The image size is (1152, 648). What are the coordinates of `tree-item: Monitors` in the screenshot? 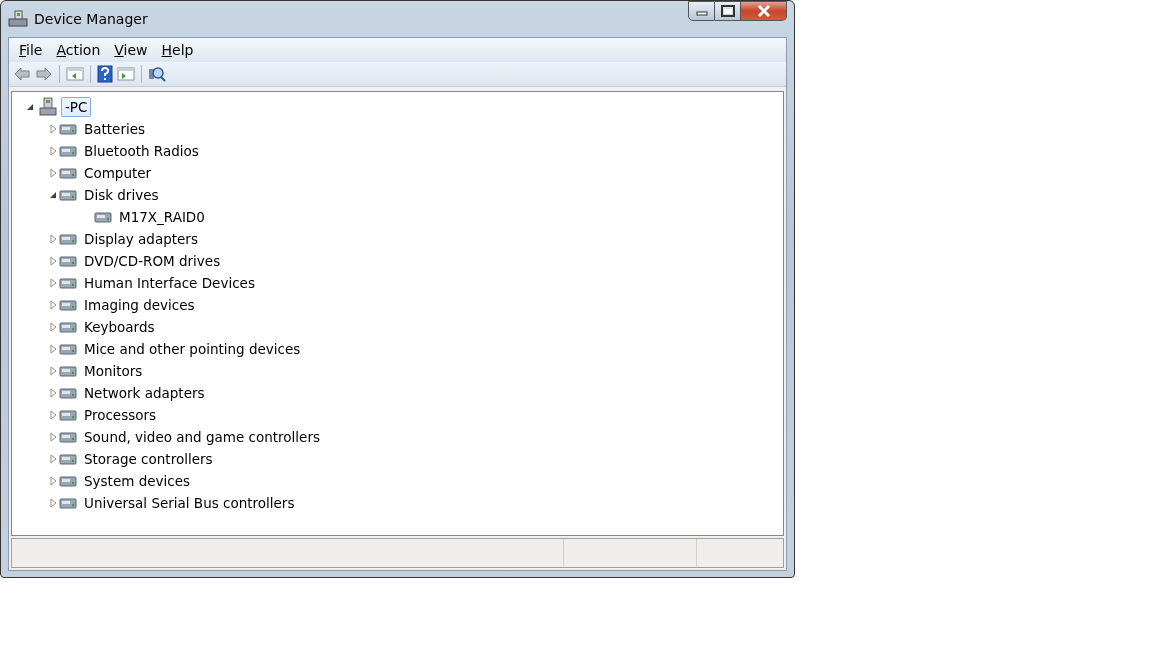 It's located at (113, 371).